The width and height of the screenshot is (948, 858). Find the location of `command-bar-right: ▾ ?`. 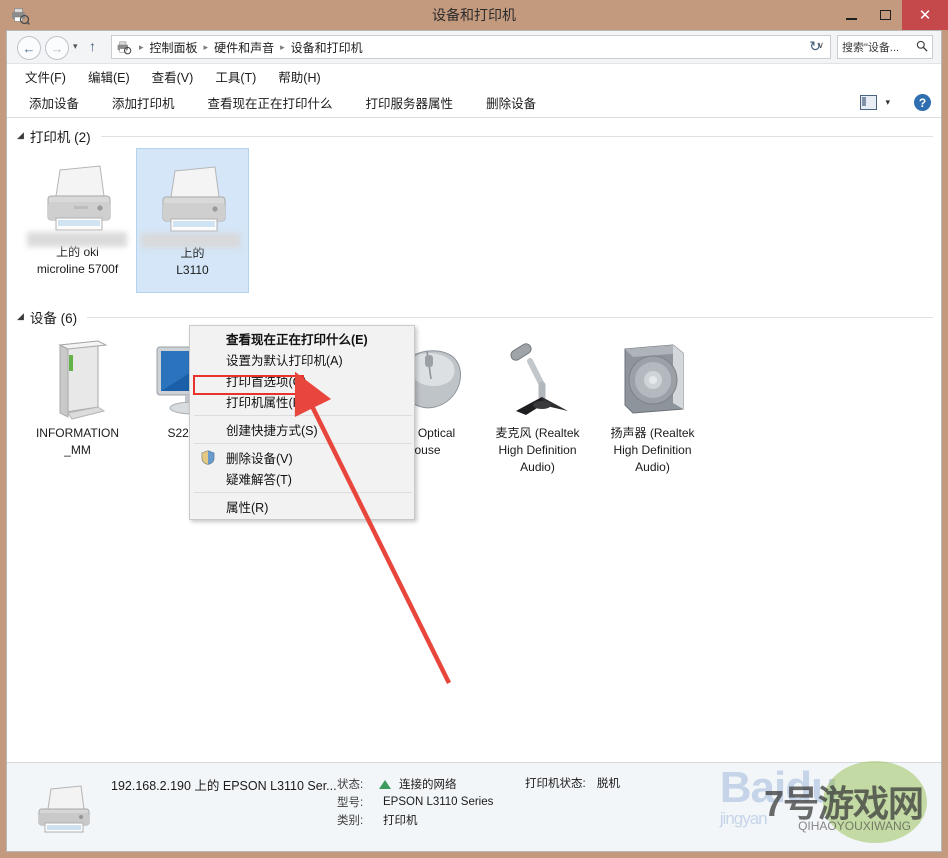

command-bar-right: ▾ ? is located at coordinates (895, 102).